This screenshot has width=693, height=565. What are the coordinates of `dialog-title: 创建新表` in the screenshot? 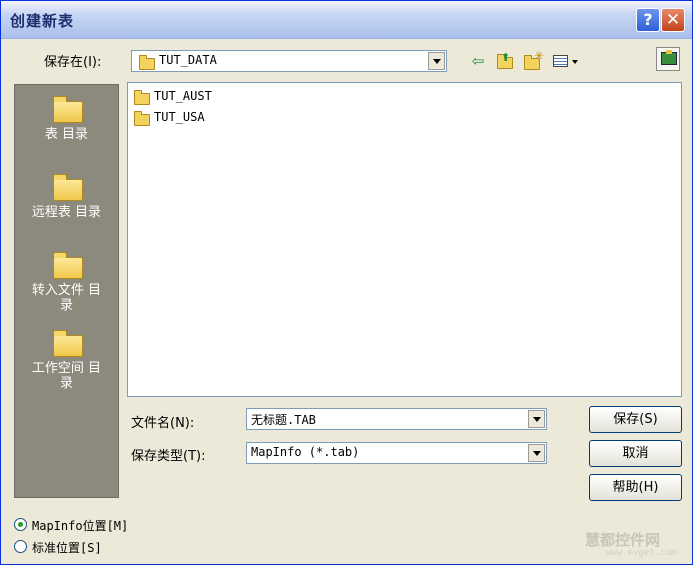 It's located at (42, 21).